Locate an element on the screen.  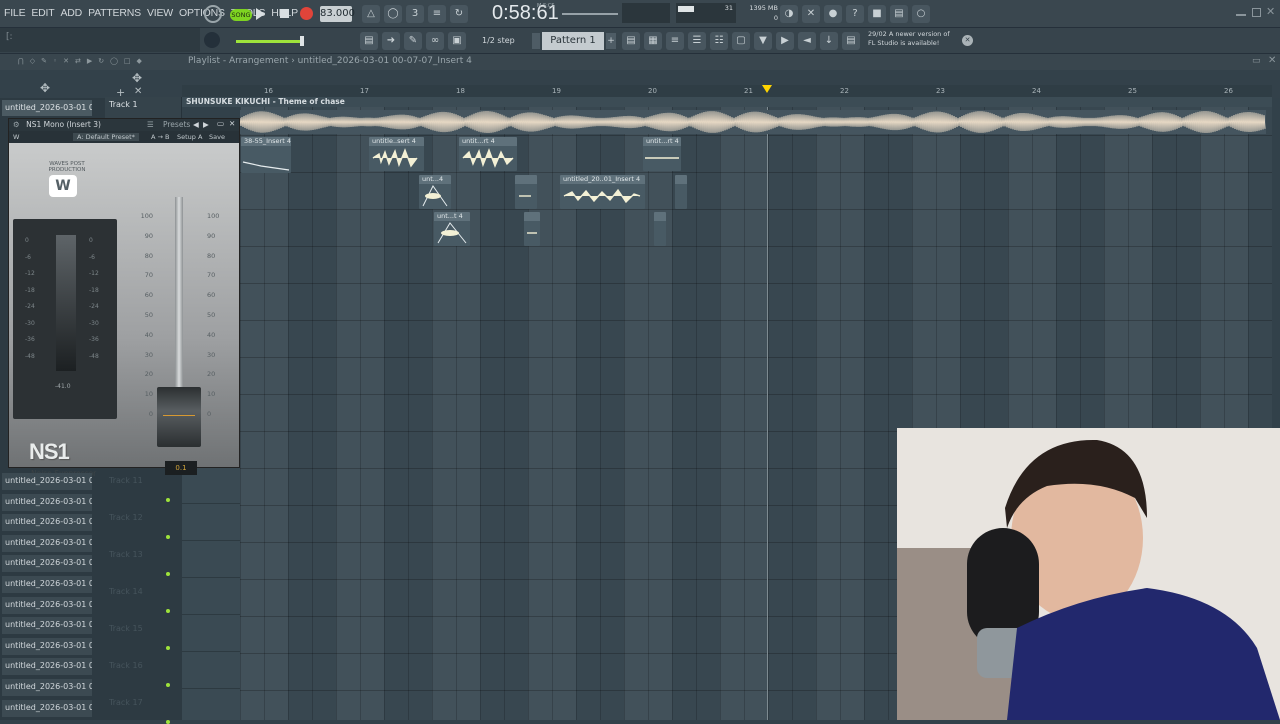
playlist-close-icon: ✕ is located at coordinates (1272, 60).